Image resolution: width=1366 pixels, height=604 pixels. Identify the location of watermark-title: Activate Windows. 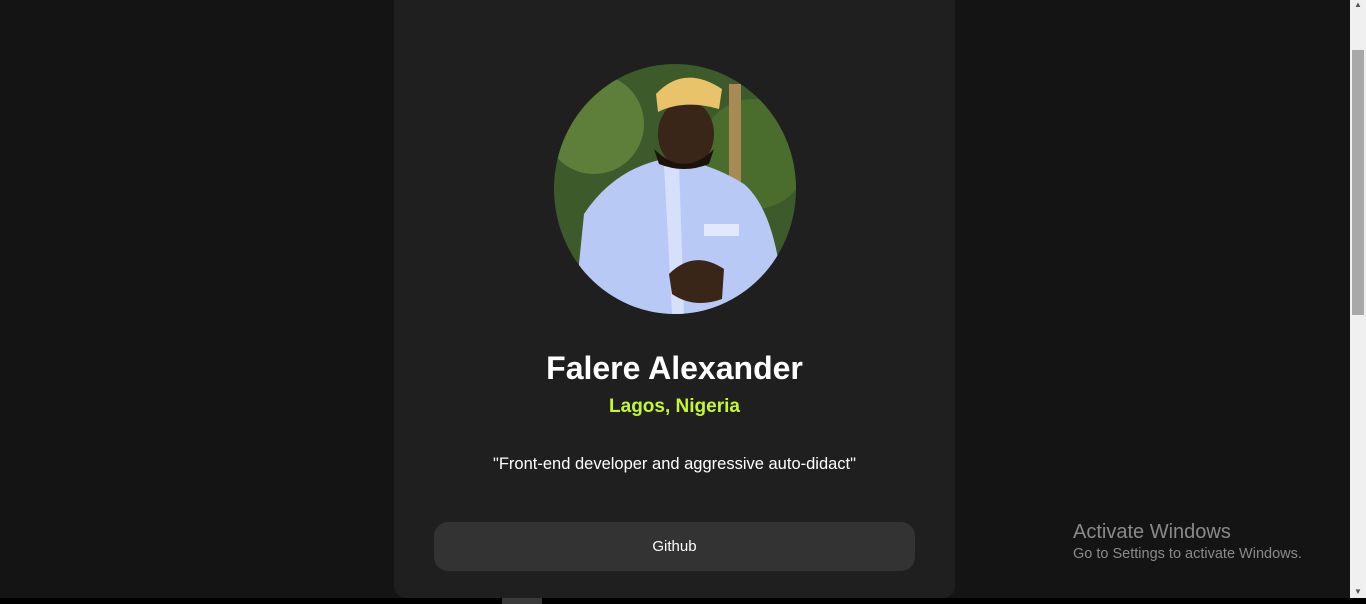
(1152, 532).